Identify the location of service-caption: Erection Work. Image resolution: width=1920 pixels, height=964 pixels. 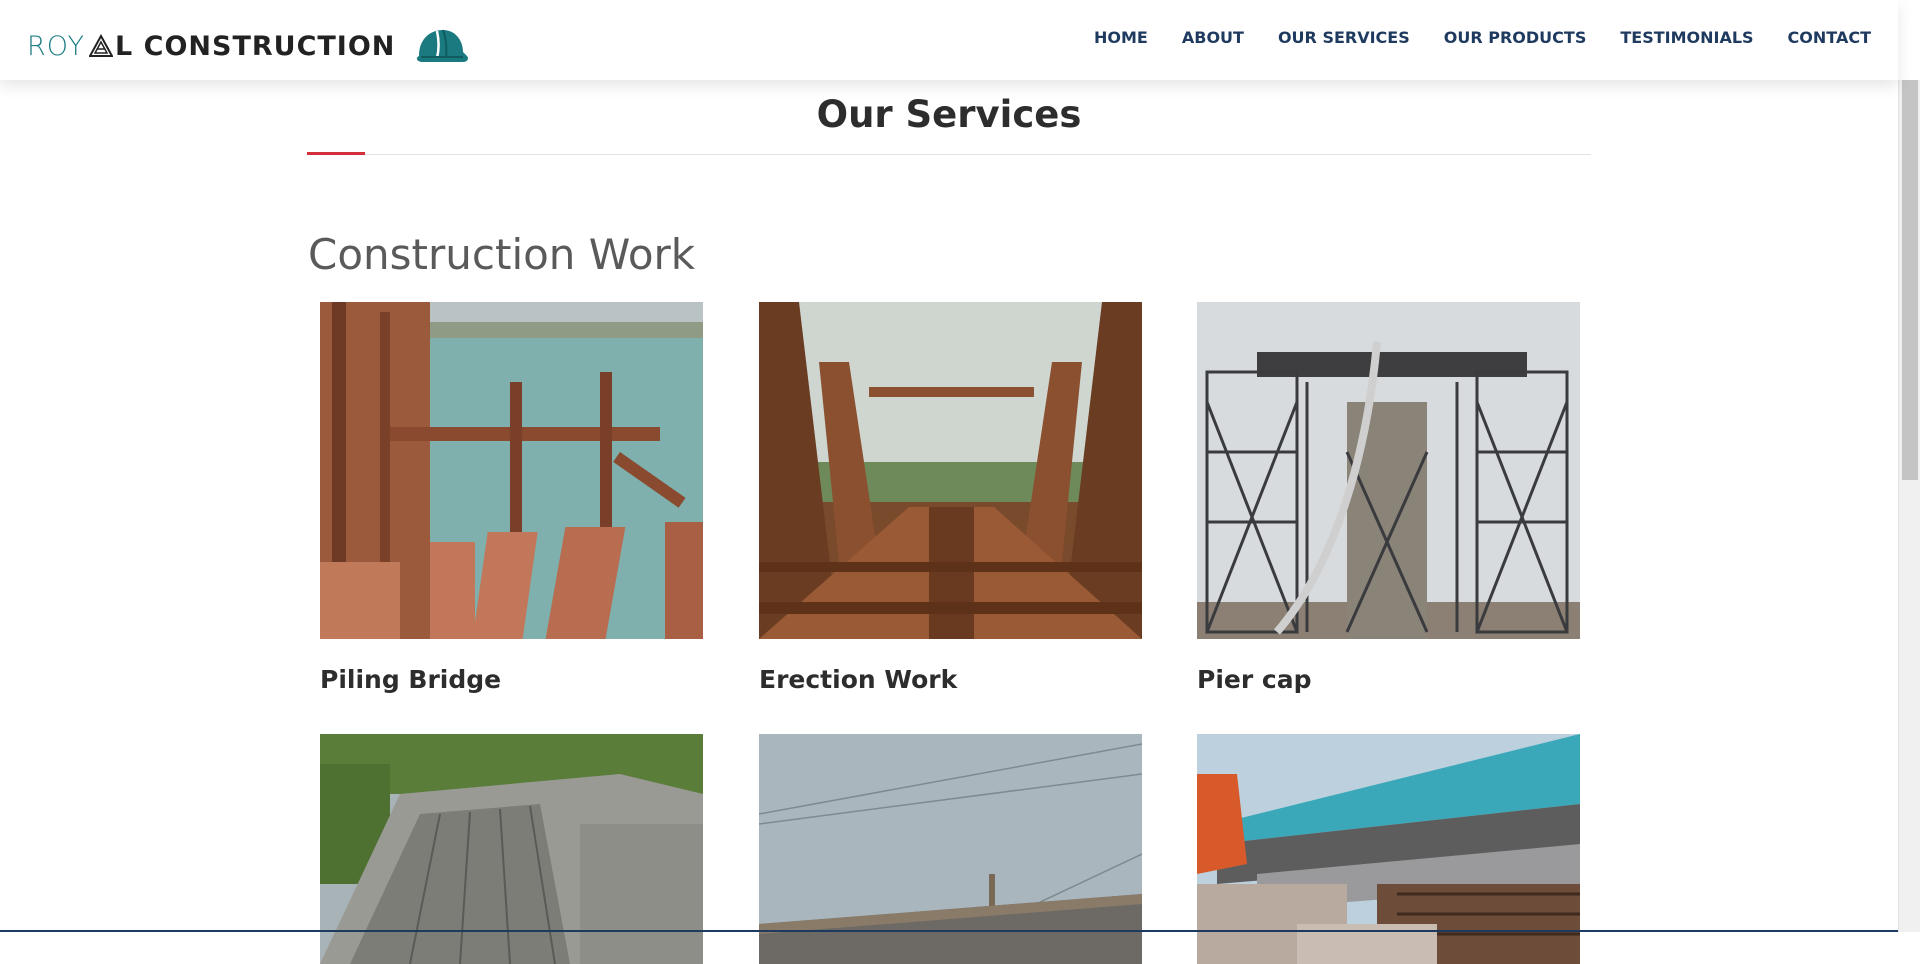
(858, 679).